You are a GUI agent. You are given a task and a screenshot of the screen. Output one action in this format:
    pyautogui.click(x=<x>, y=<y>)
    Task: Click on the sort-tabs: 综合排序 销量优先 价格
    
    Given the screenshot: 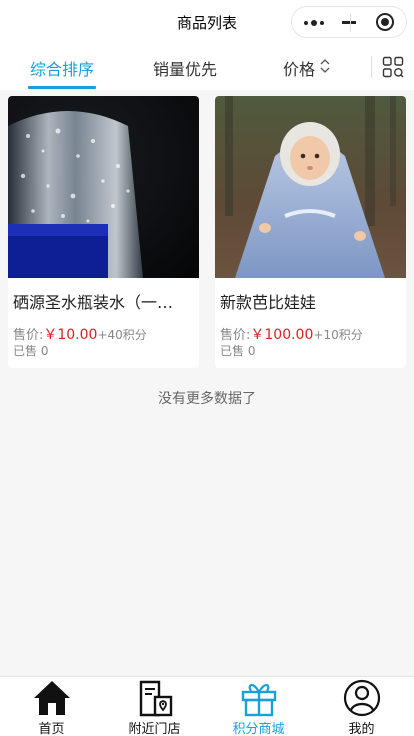 What is the action you would take?
    pyautogui.click(x=207, y=67)
    